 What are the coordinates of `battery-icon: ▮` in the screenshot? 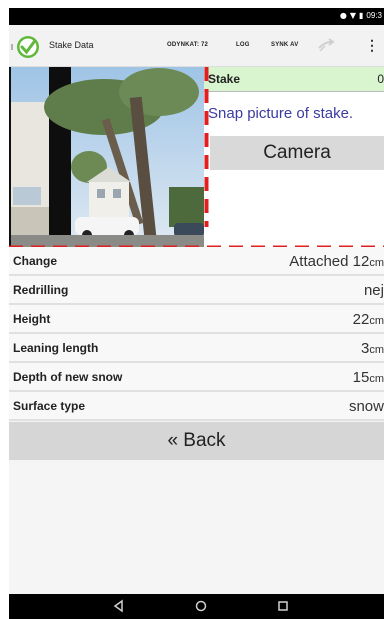 It's located at (361, 15).